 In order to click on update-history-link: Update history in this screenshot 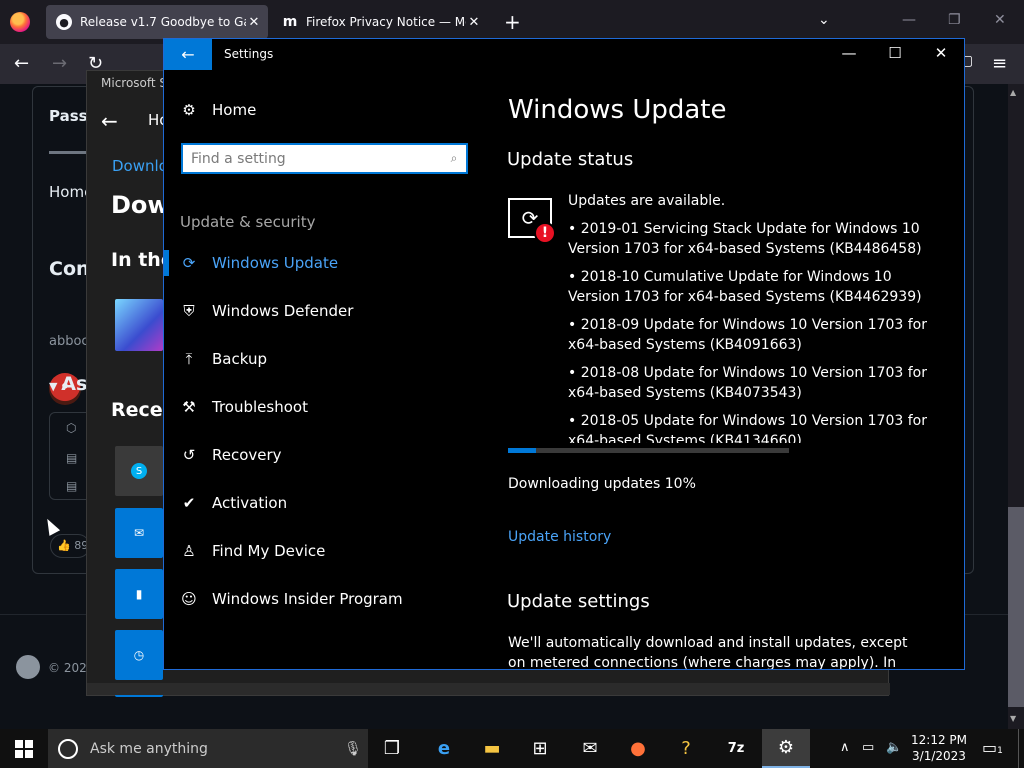, I will do `click(559, 537)`.